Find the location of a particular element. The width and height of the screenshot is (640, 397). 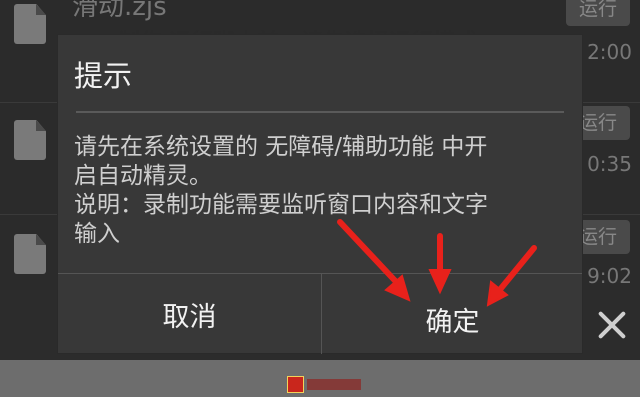

run-button: 运行 is located at coordinates (598, 13).